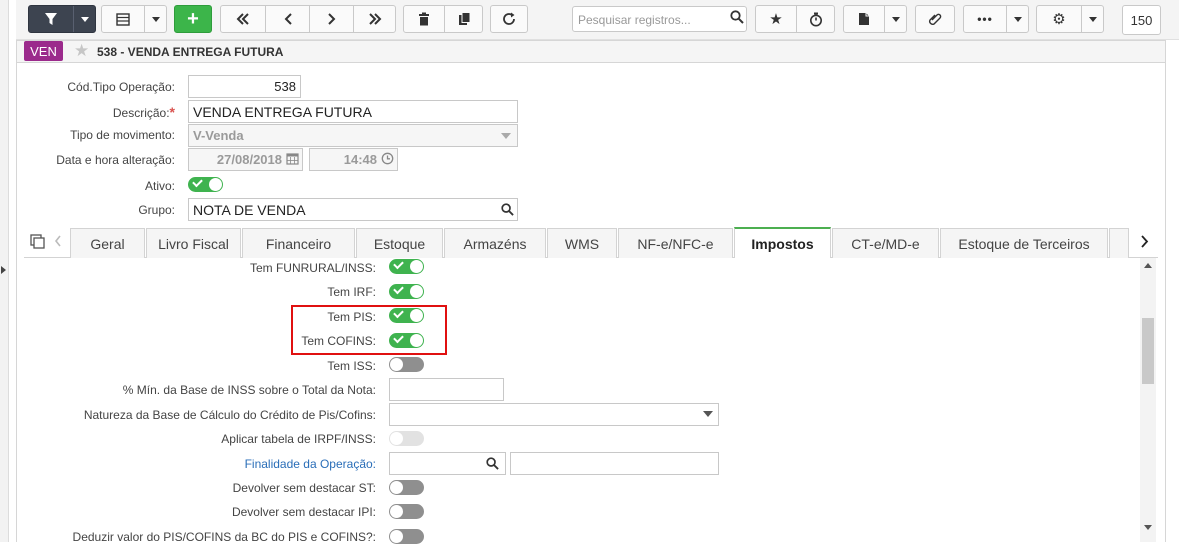 This screenshot has height=544, width=1179. What do you see at coordinates (506, 136) in the screenshot?
I see `tipo-movimento-caret-icon` at bounding box center [506, 136].